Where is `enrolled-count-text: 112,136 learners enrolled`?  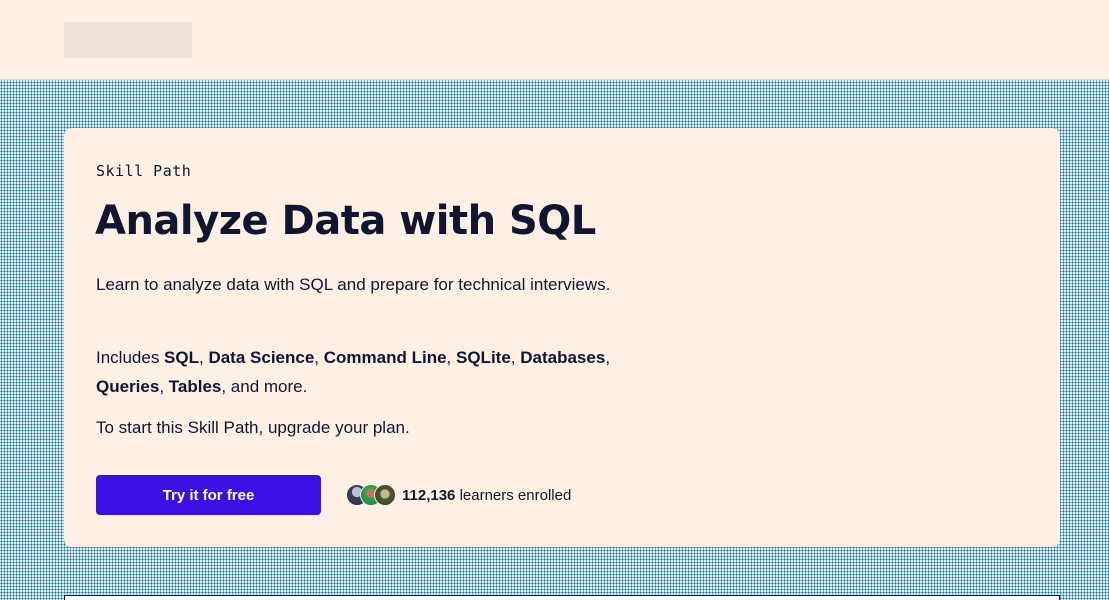 enrolled-count-text: 112,136 learners enrolled is located at coordinates (486, 495).